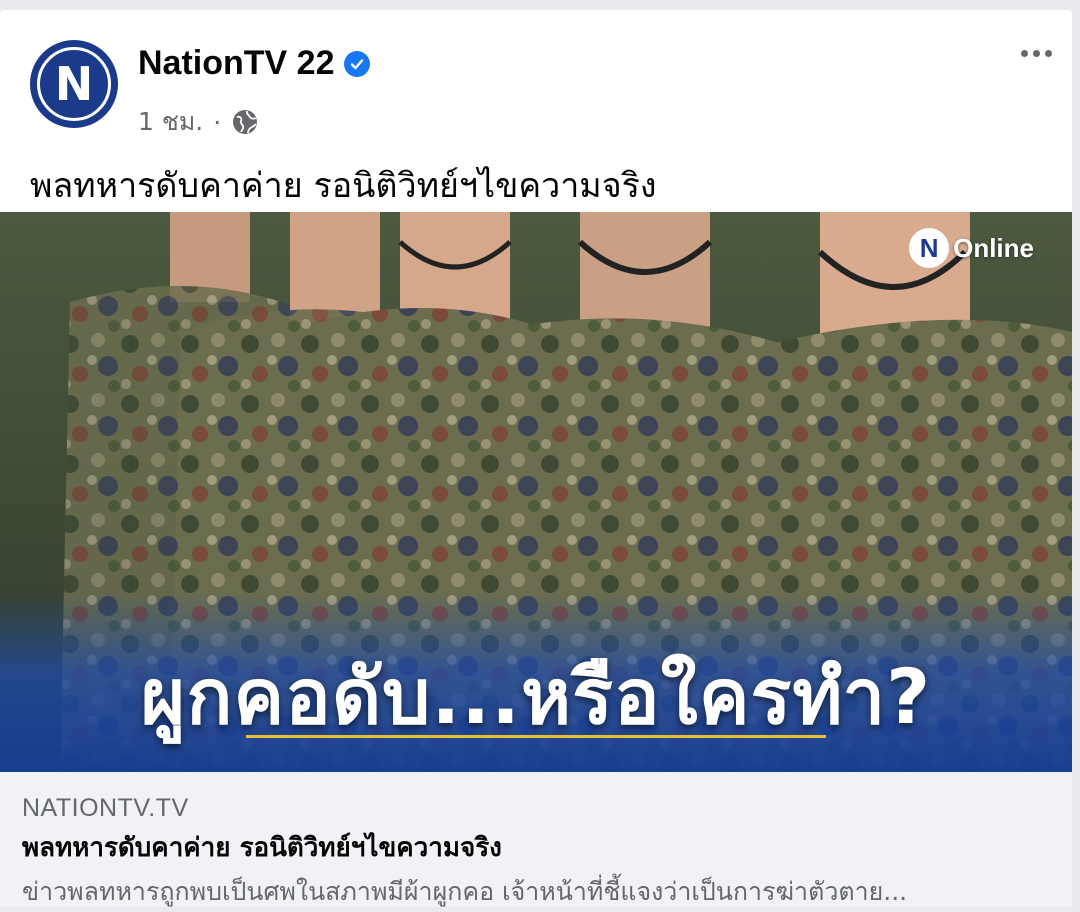  I want to click on post-header: N NationTV 22 1 ชม. ·, so click(535, 90).